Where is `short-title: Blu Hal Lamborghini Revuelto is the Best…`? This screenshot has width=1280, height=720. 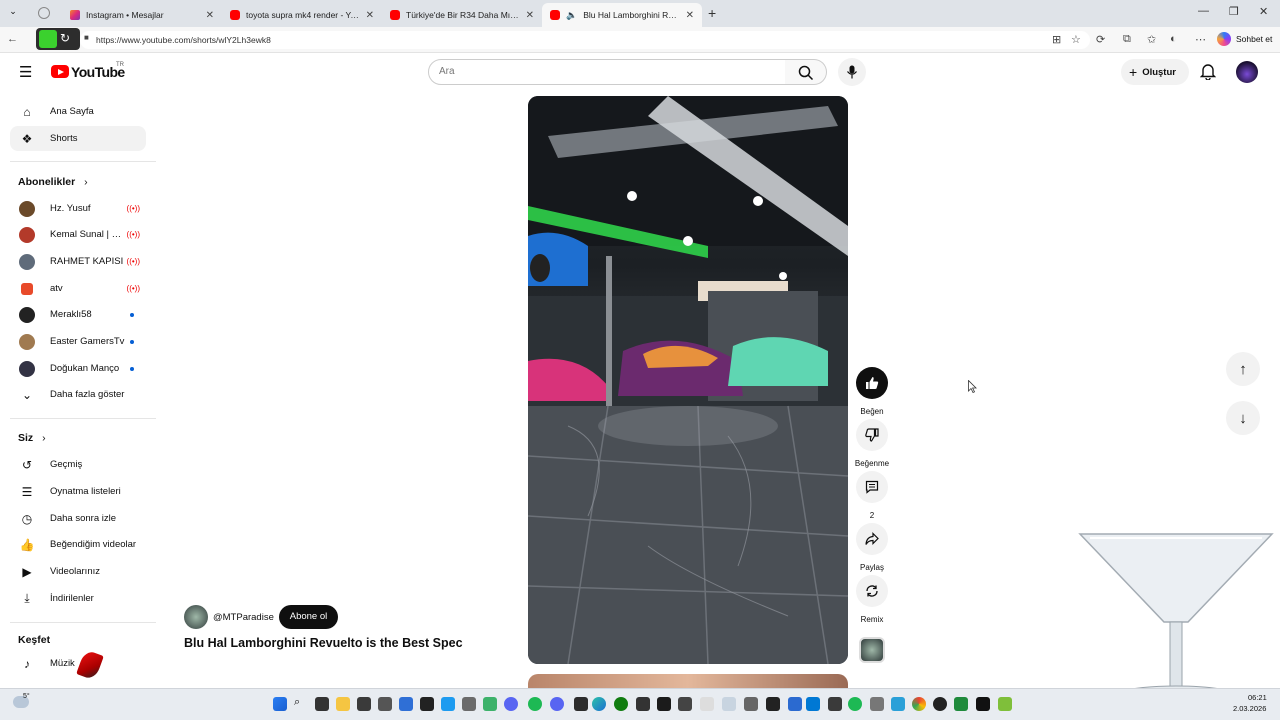
short-title: Blu Hal Lamborghini Revuelto is the Best… is located at coordinates (323, 643).